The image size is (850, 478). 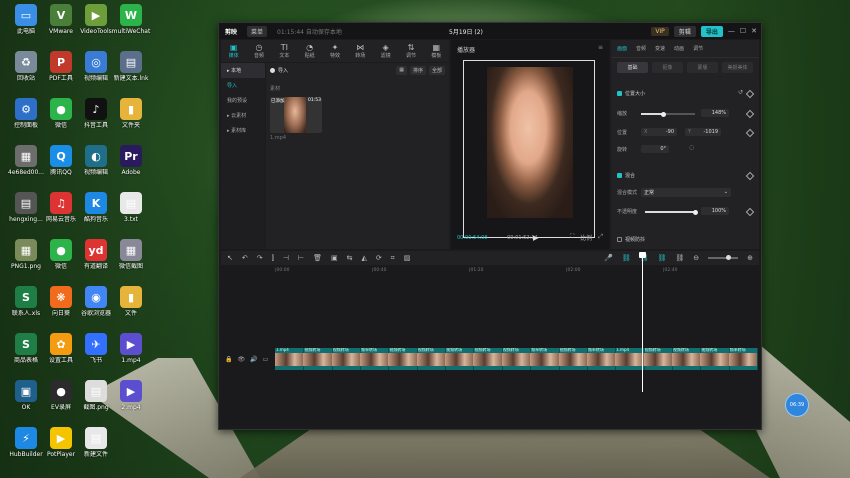 I want to click on desktop-icon: Pr Adobe, so click(x=131, y=167).